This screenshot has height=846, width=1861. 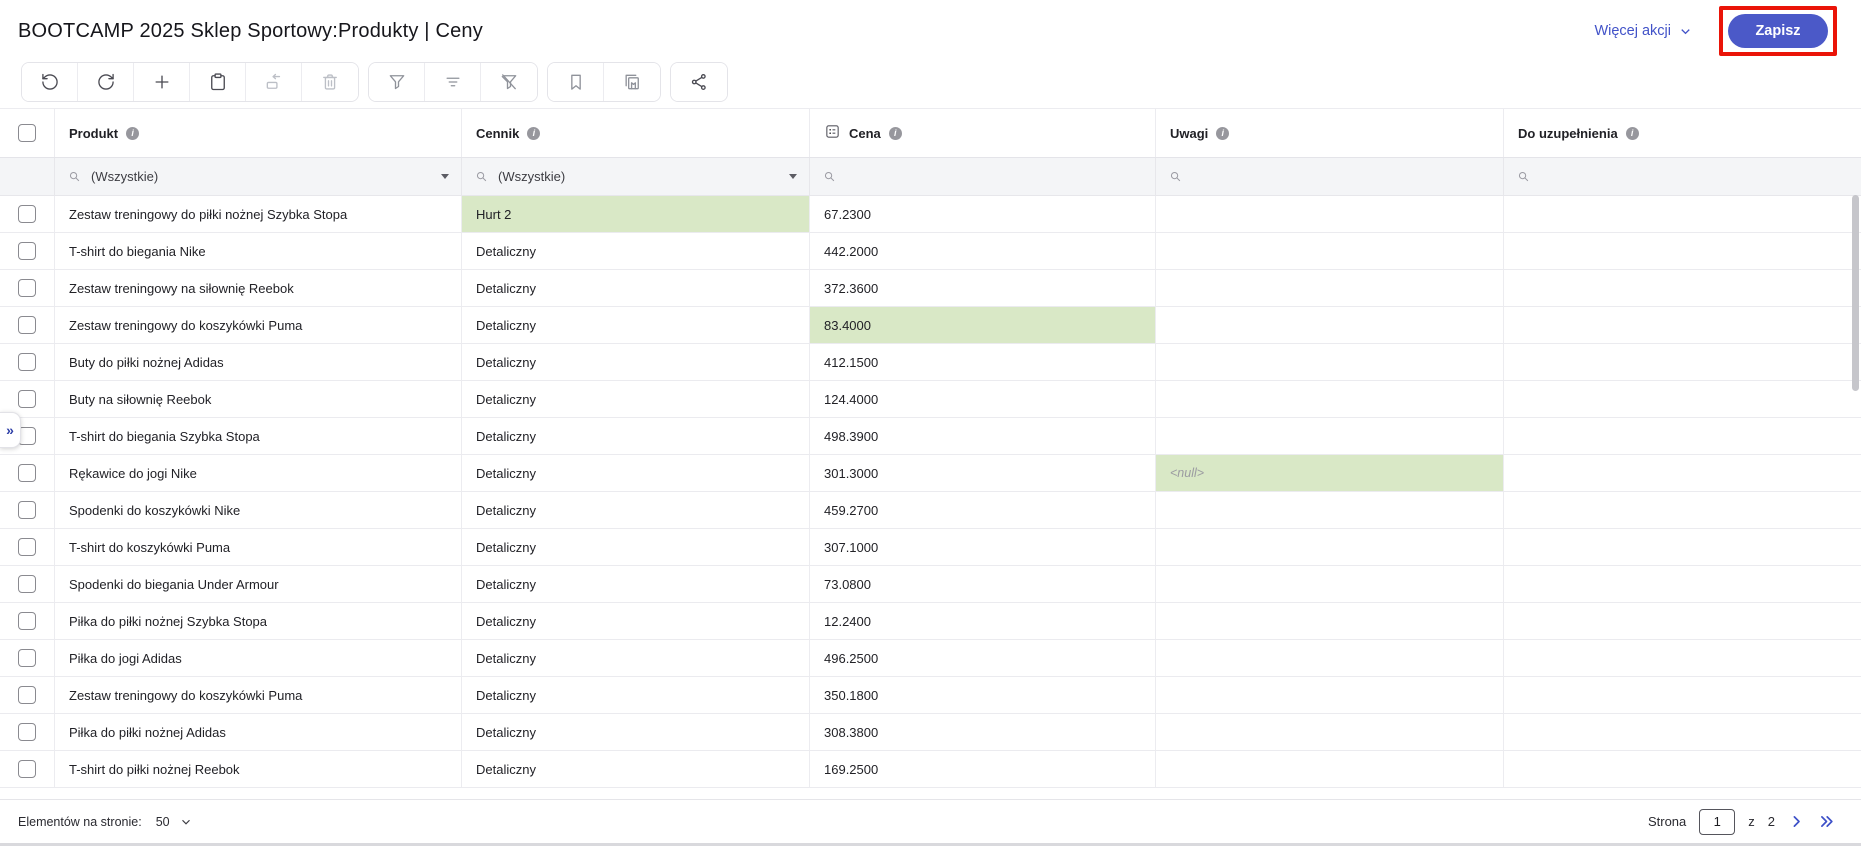 I want to click on cell-cena: 498.3900, so click(x=983, y=436).